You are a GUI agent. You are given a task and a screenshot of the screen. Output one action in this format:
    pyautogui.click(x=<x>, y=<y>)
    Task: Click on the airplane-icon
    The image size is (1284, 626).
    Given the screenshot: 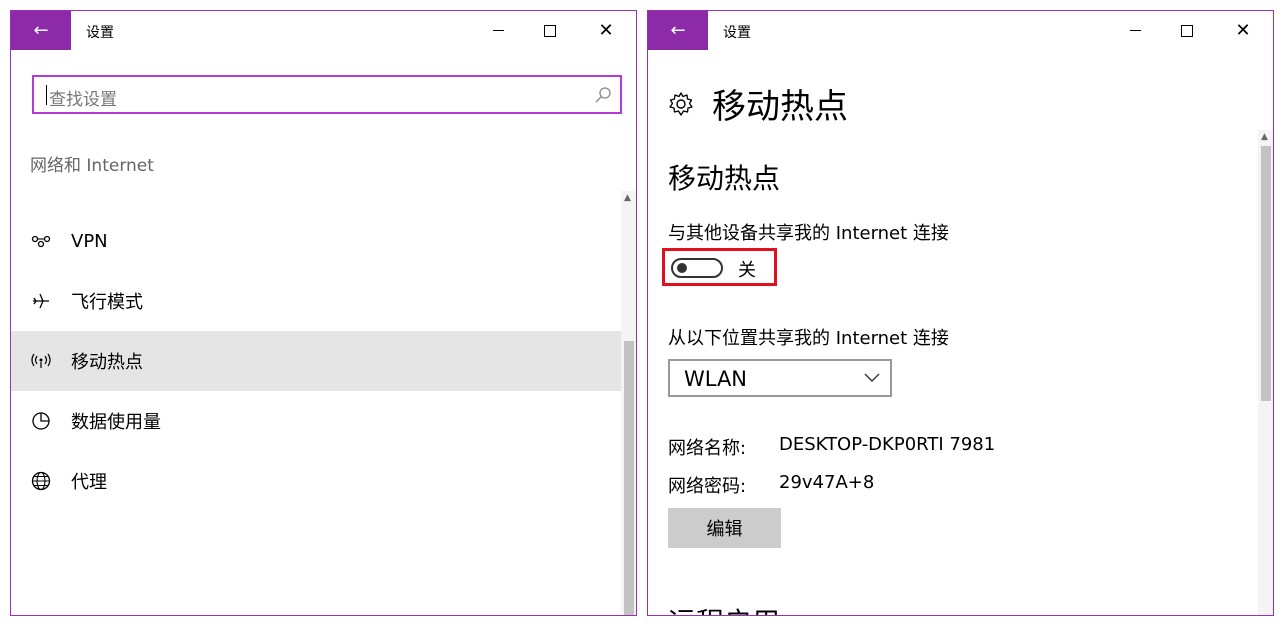 What is the action you would take?
    pyautogui.click(x=41, y=301)
    